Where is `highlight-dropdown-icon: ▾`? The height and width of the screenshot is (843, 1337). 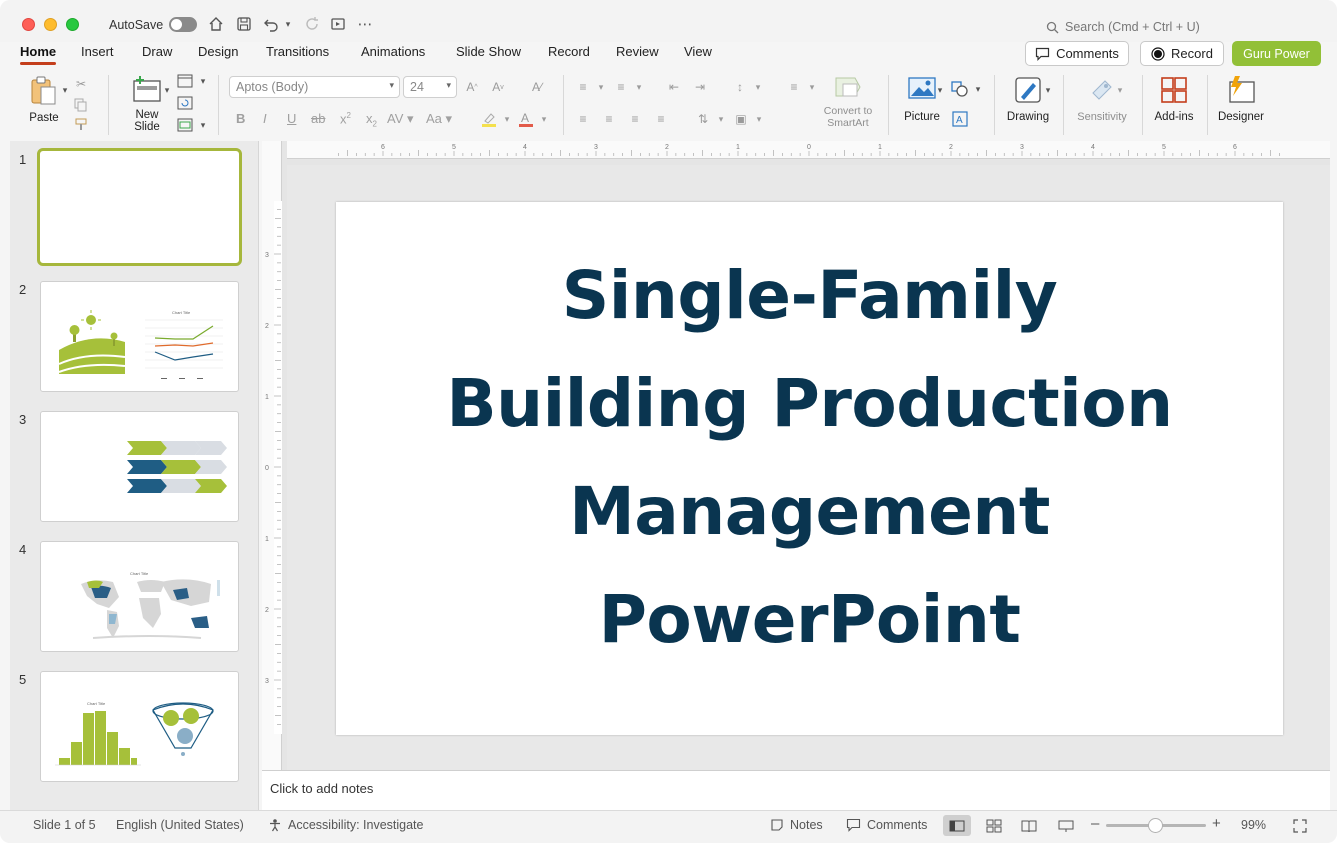 highlight-dropdown-icon: ▾ is located at coordinates (507, 119).